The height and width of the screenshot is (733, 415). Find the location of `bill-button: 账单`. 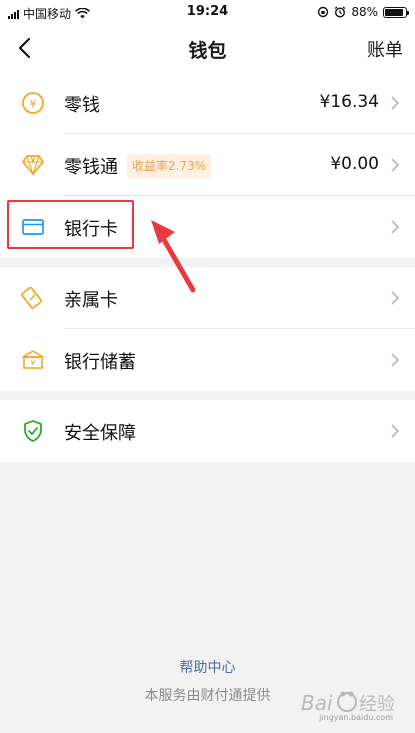

bill-button: 账单 is located at coordinates (385, 49).